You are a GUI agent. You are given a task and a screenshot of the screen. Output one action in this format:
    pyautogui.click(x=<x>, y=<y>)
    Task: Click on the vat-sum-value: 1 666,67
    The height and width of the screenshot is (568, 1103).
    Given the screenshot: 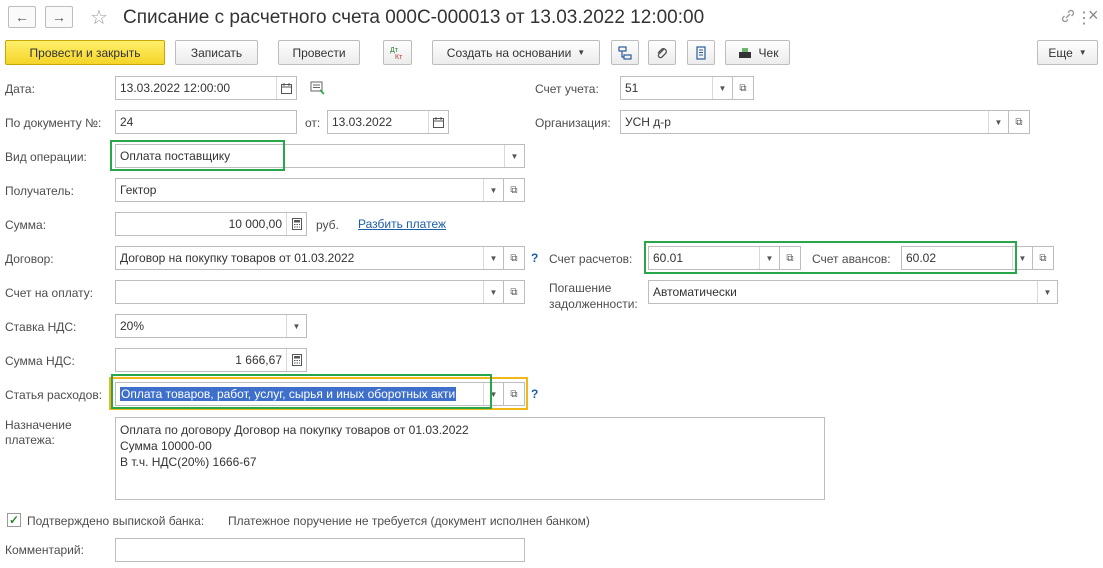 What is the action you would take?
    pyautogui.click(x=258, y=360)
    